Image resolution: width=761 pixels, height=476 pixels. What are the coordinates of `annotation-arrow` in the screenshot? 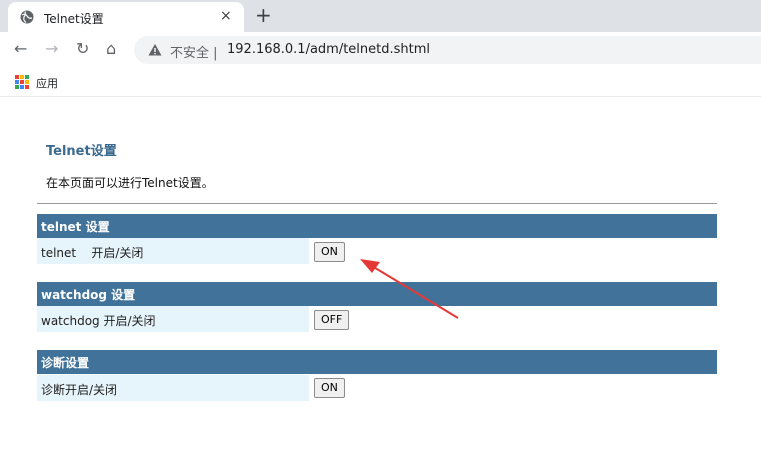 It's located at (409, 289).